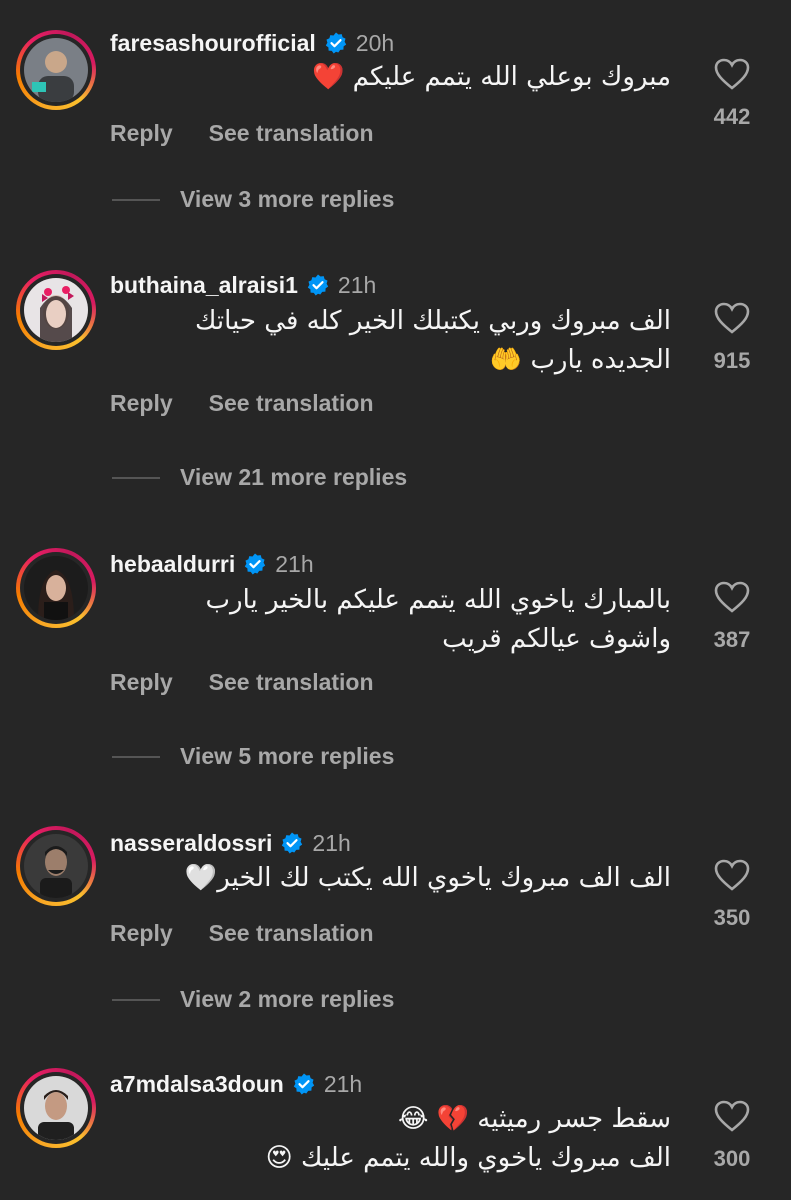  I want to click on comment-text: مبروك بوعلي الله يتمم عليكم ❤️, so click(391, 77).